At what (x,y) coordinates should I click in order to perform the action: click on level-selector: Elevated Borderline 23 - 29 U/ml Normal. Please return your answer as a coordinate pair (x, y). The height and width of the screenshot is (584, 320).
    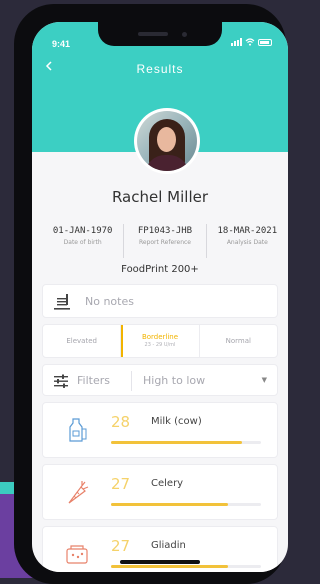
    Looking at the image, I should click on (160, 341).